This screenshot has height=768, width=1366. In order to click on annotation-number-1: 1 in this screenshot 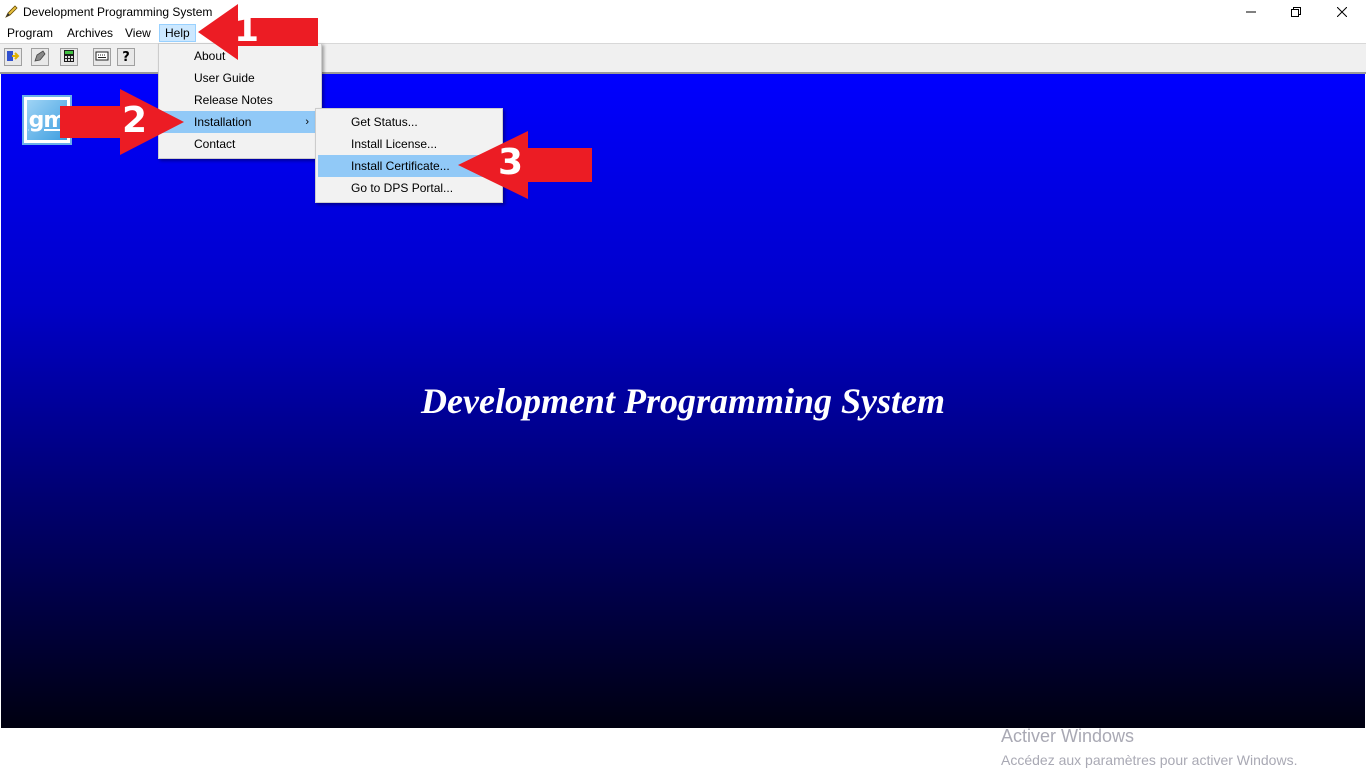, I will do `click(247, 29)`.